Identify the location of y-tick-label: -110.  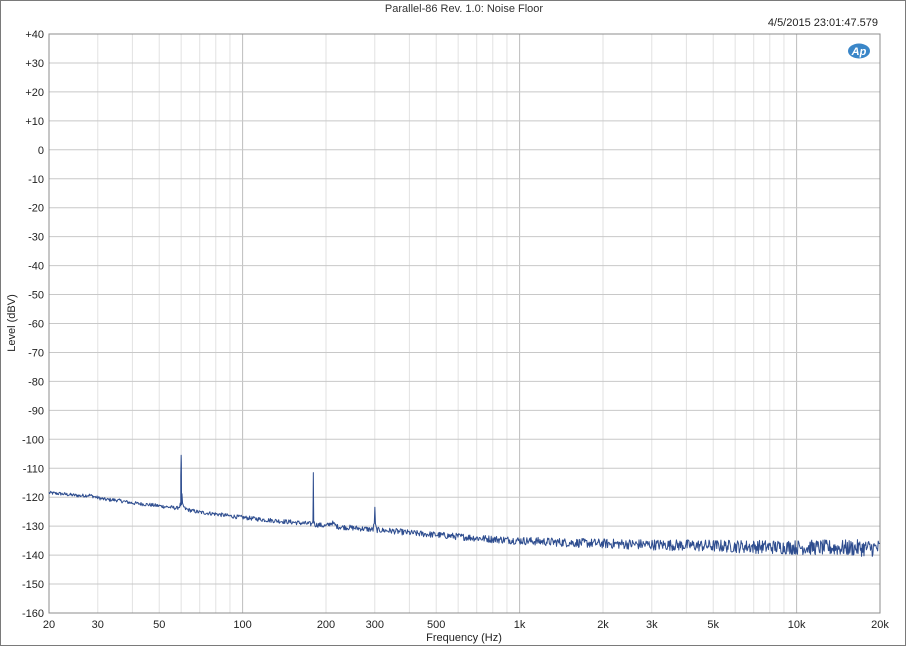
(33, 469).